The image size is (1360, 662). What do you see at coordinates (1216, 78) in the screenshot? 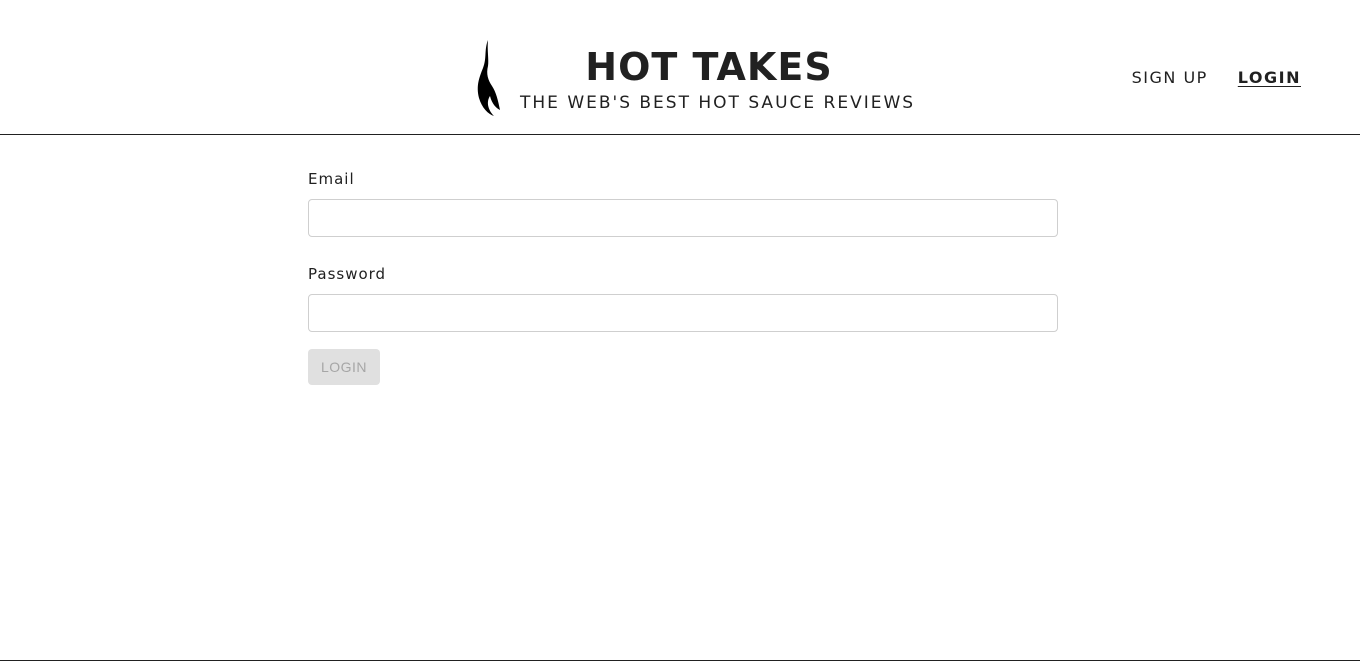
I see `top-nav: SIGN UP LOGIN` at bounding box center [1216, 78].